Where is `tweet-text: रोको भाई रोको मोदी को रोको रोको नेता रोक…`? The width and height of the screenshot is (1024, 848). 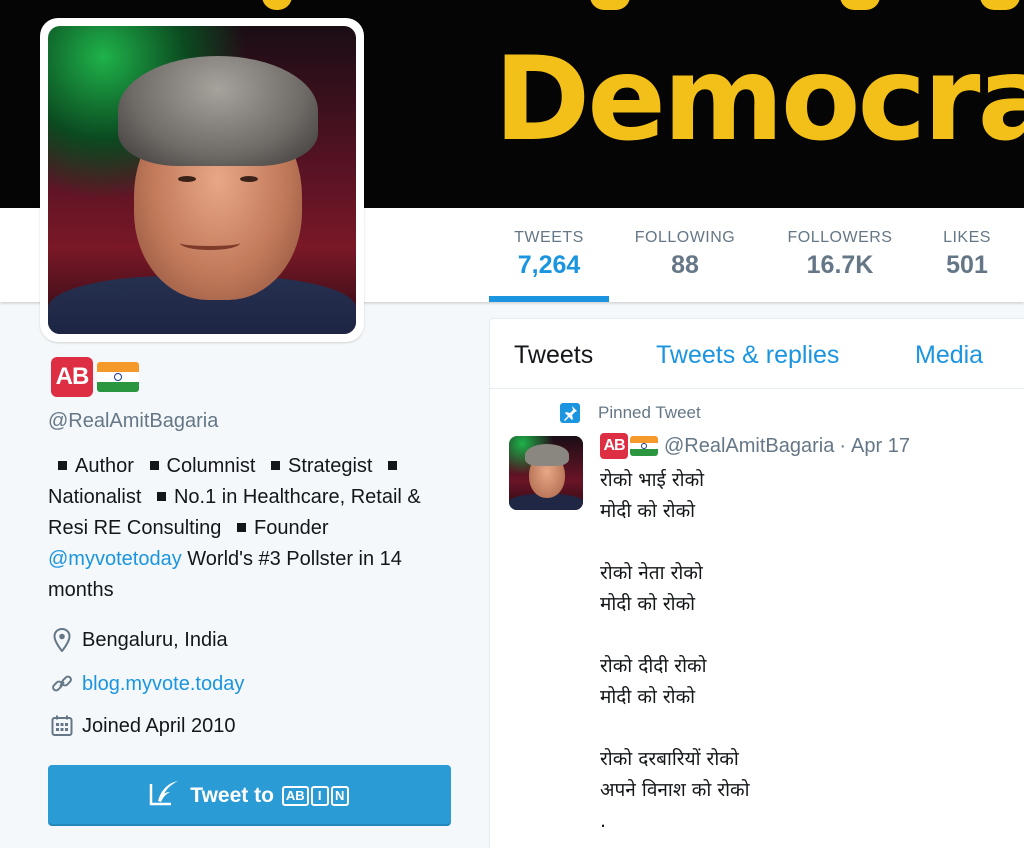
tweet-text: रोको भाई रोको मोदी को रोको रोको नेता रोक… is located at coordinates (675, 650).